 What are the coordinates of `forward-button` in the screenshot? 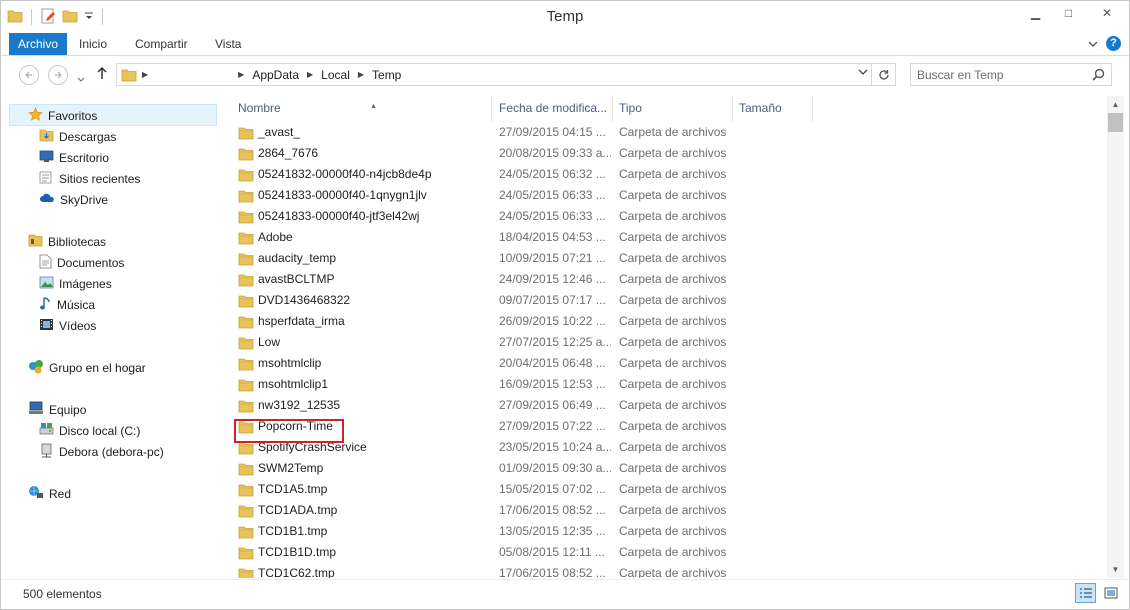 It's located at (58, 75).